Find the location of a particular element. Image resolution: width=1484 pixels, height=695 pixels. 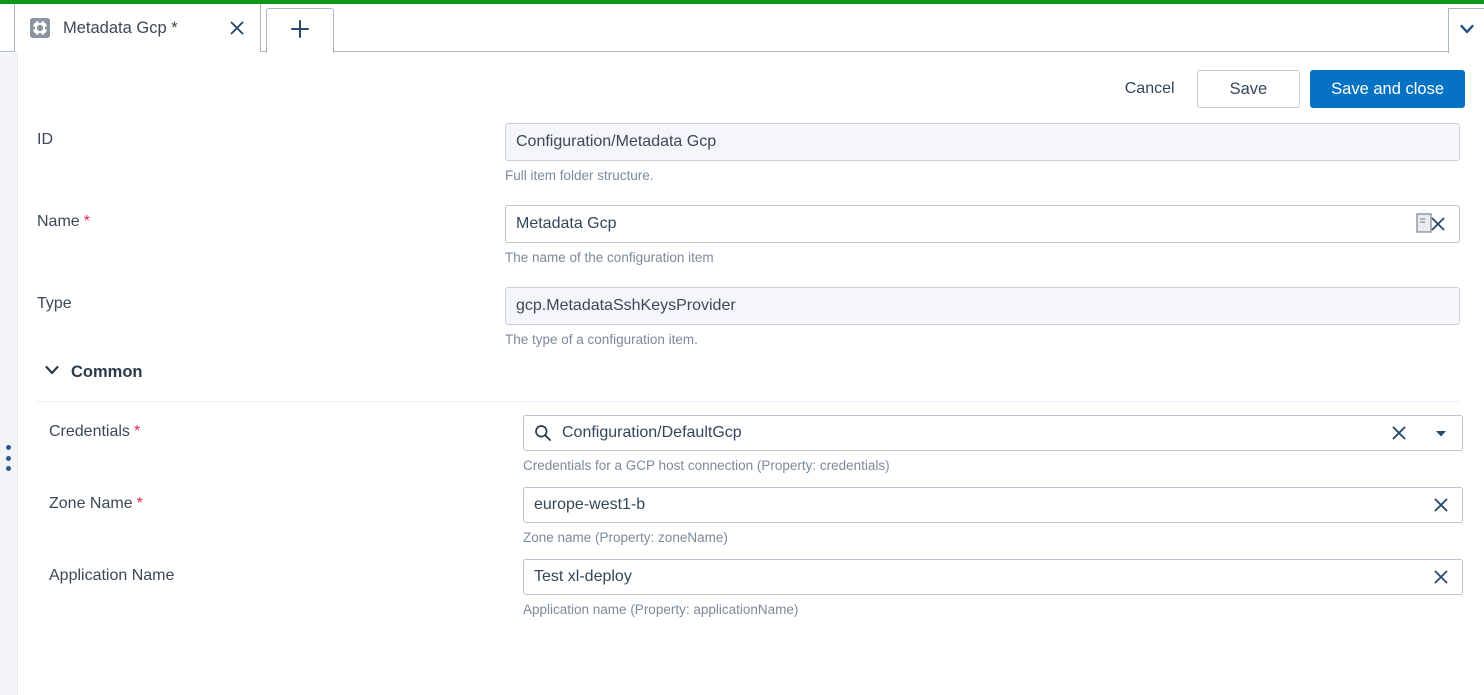

field-label-name: Name * is located at coordinates (63, 221).